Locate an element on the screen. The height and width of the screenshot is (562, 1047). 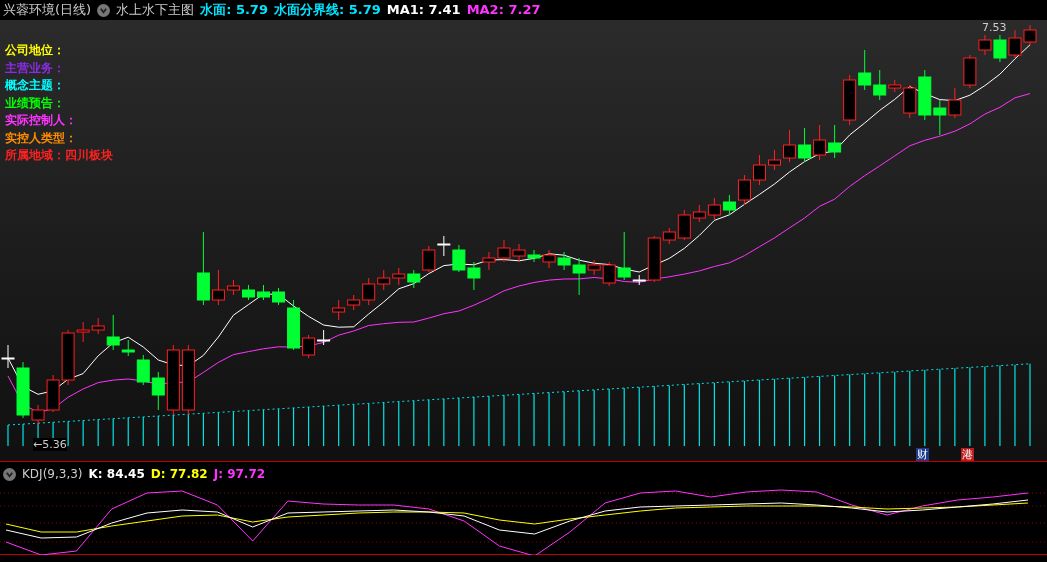
indicator-reading: MA1: 7.41 is located at coordinates (423, 10).